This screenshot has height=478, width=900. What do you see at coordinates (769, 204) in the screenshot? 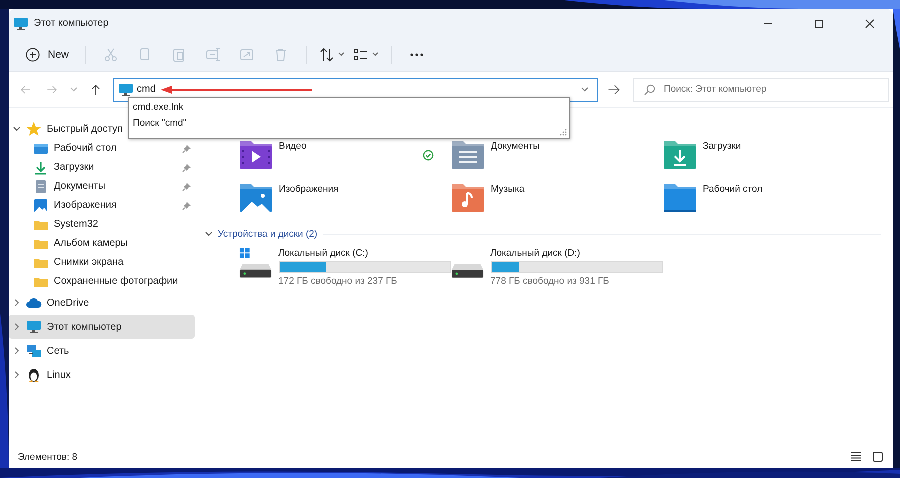
I see `folder-item: Рабочий стол` at bounding box center [769, 204].